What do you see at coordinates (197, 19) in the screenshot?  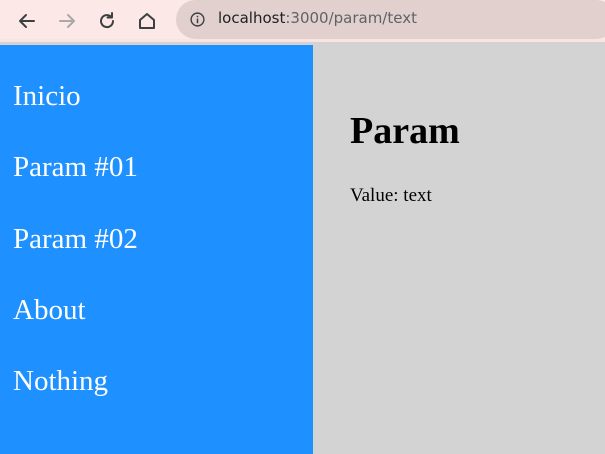 I see `site-info-icon` at bounding box center [197, 19].